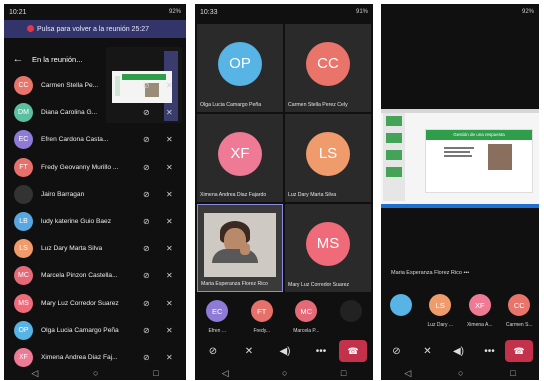  What do you see at coordinates (30, 28) in the screenshot?
I see `recording-dot-icon` at bounding box center [30, 28].